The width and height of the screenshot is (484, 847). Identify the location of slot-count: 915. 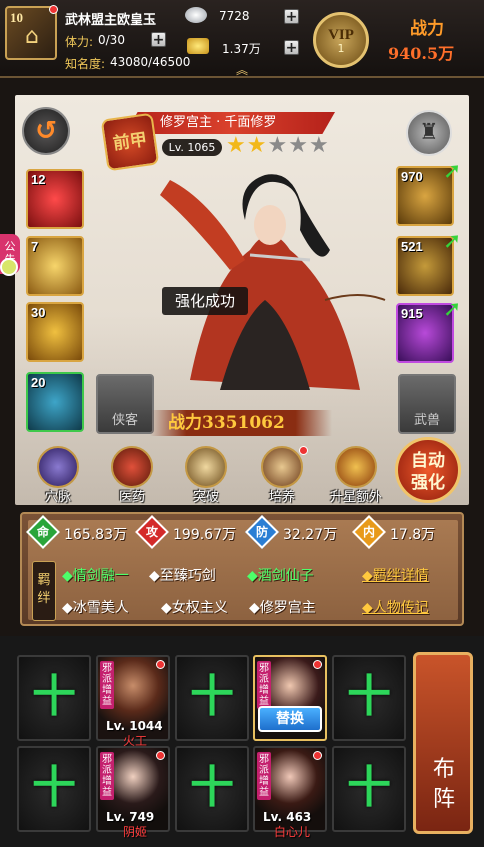
(412, 313).